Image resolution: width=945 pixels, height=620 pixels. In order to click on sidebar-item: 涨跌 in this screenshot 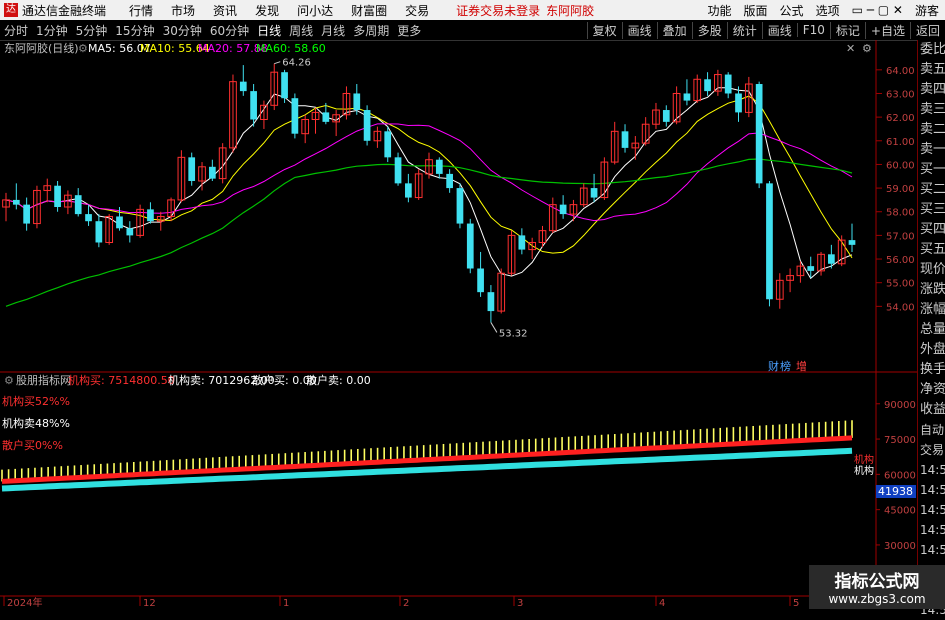, I will do `click(931, 290)`.